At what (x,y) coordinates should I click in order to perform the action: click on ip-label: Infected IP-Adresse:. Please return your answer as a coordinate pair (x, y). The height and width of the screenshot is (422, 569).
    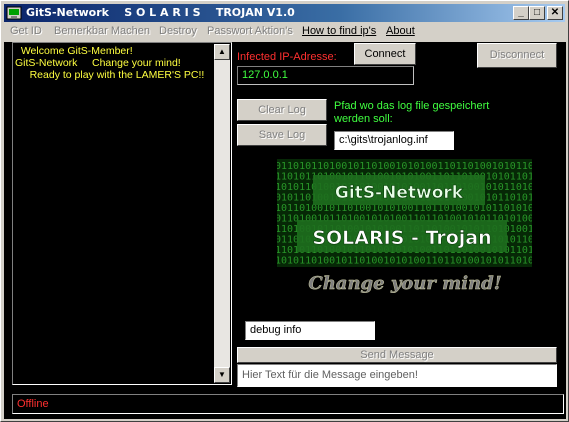
    Looking at the image, I should click on (287, 57).